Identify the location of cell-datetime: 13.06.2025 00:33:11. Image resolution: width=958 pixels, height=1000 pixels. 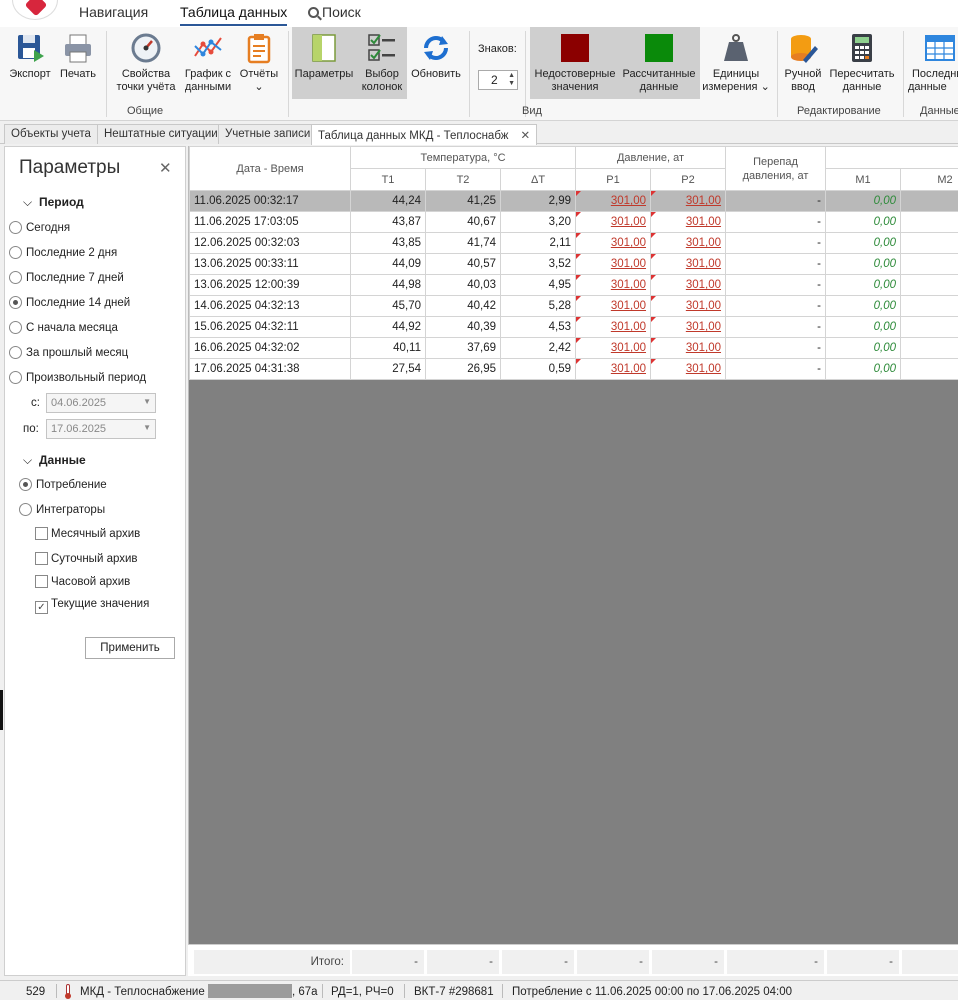
(270, 264).